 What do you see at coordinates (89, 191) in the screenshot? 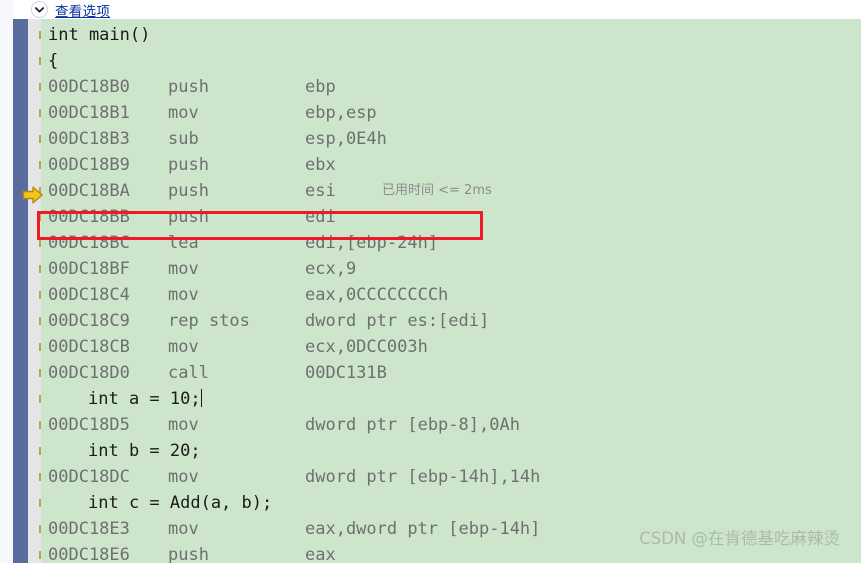
I see `instruction-address: 00DC18BA` at bounding box center [89, 191].